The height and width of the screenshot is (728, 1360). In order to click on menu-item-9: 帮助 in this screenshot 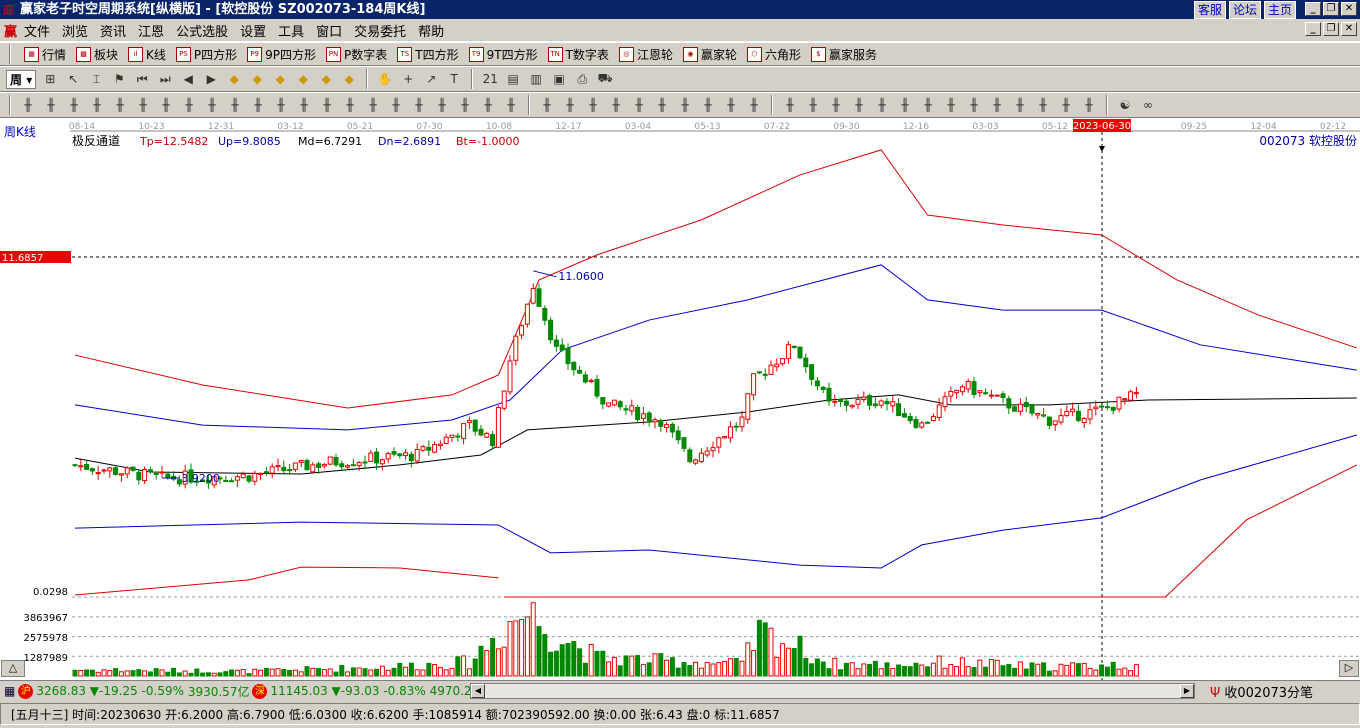, I will do `click(431, 30)`.